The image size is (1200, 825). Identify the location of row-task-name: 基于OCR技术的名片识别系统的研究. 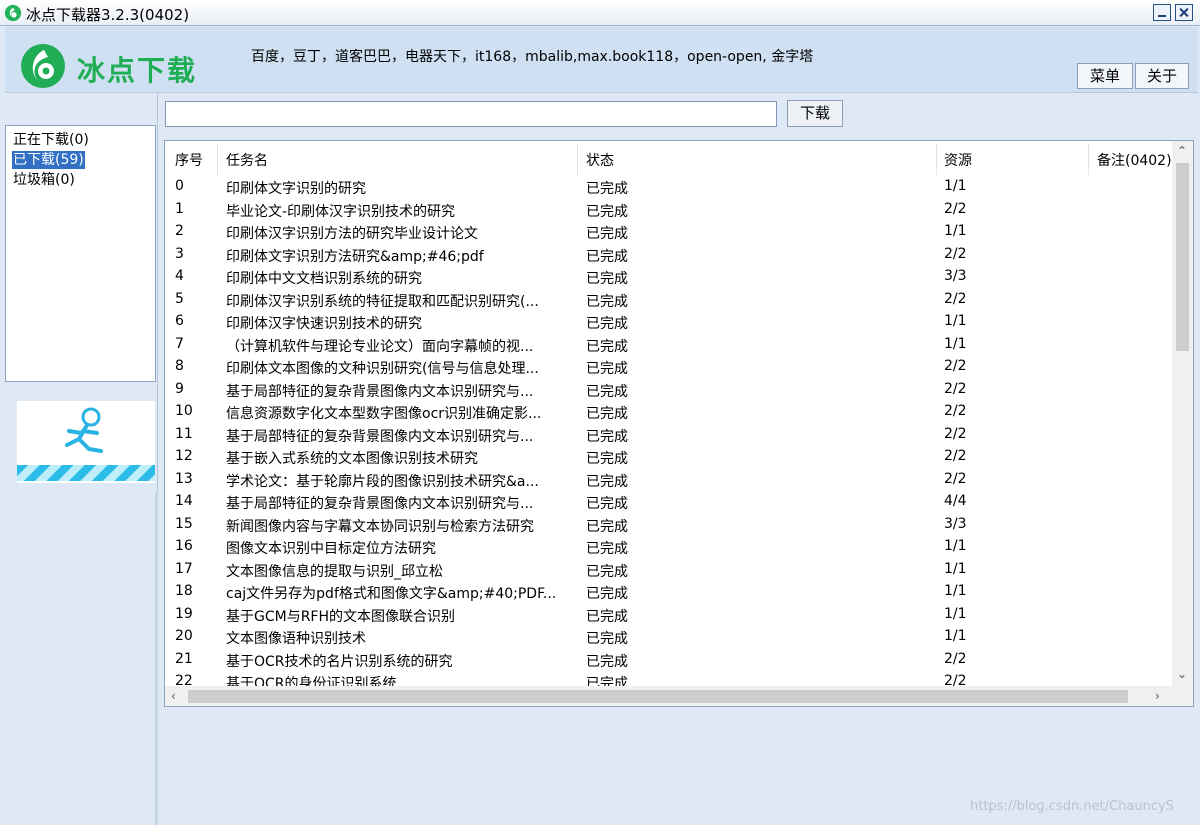
(339, 661).